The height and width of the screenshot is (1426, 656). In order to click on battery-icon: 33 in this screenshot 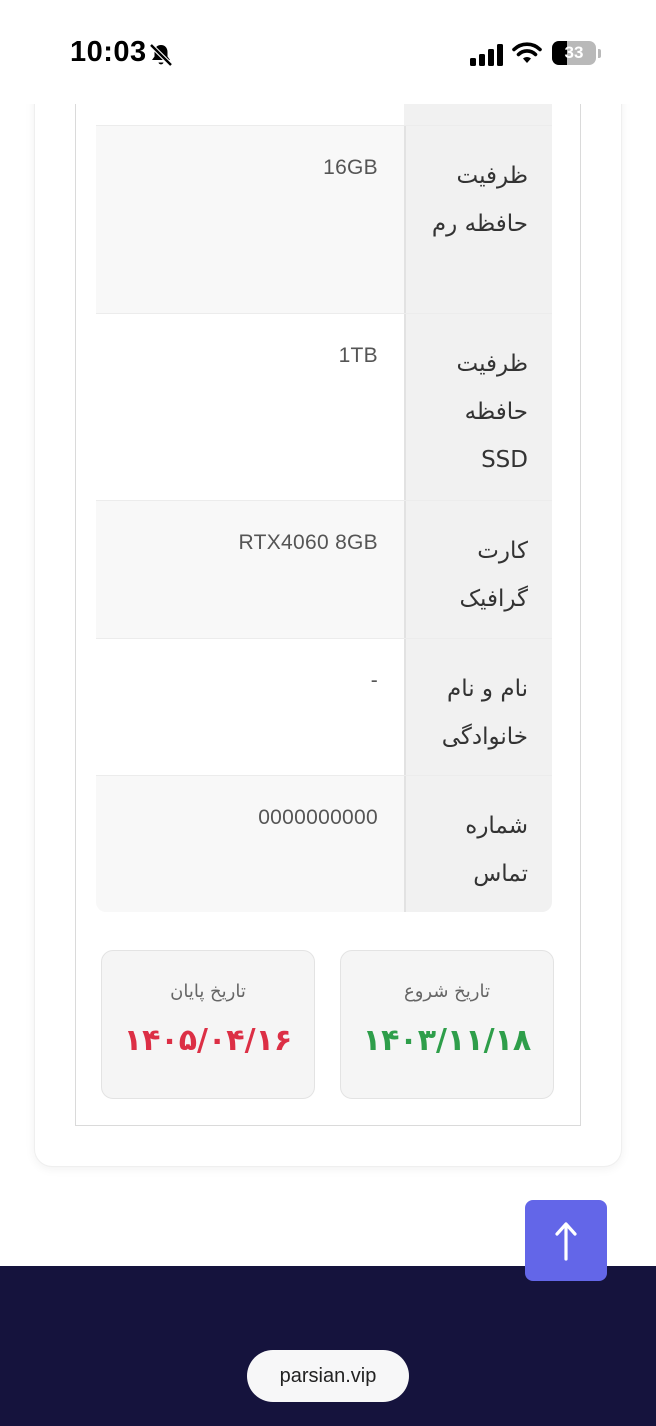, I will do `click(574, 53)`.